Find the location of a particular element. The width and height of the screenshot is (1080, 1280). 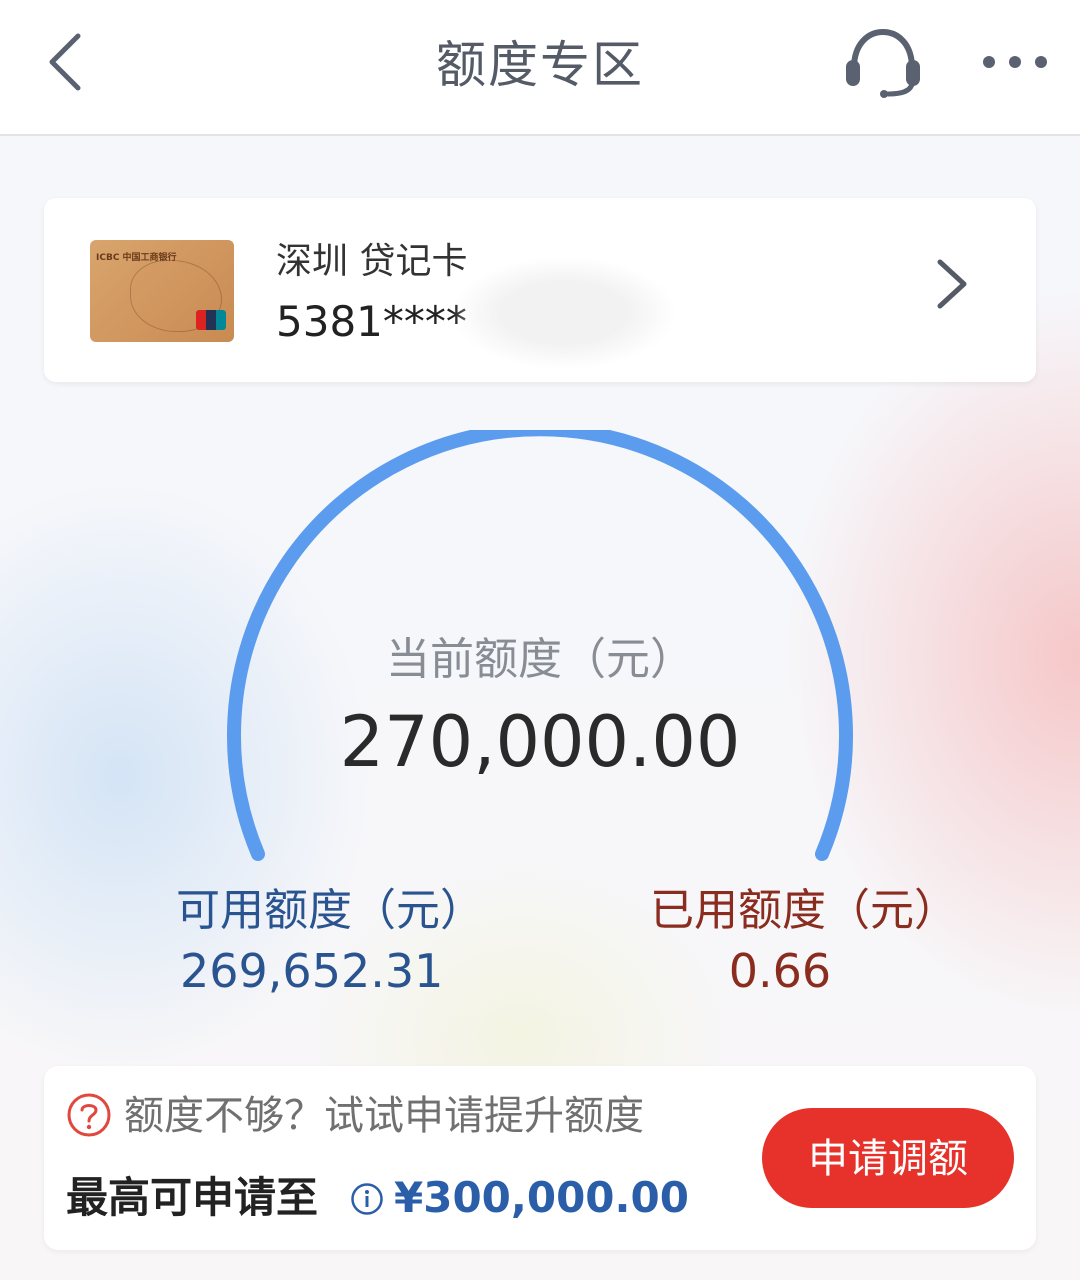

unionpay-logo is located at coordinates (211, 320).